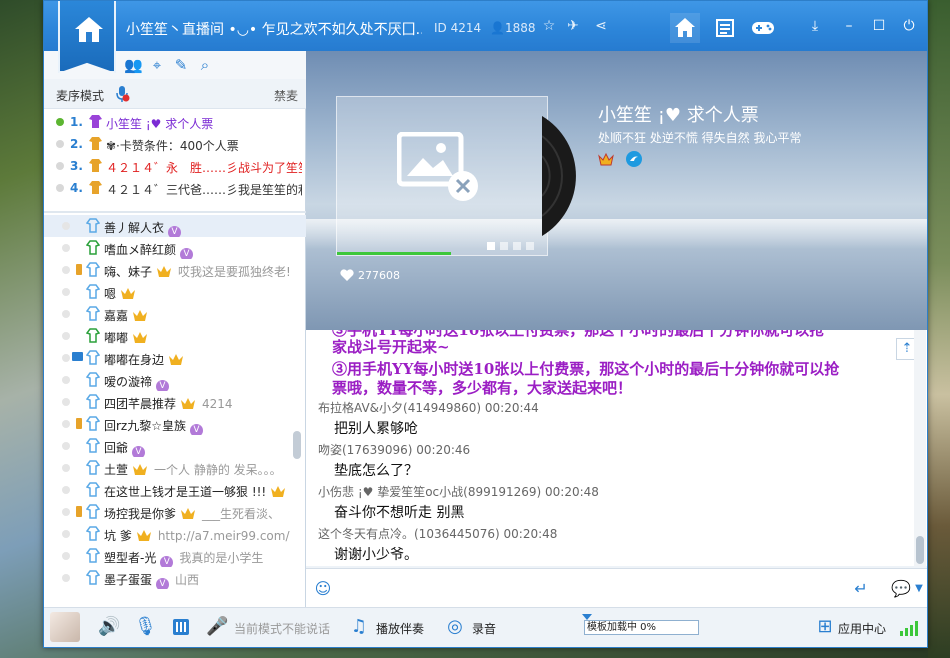  I want to click on member-row: 回爺 V, so click(175, 446).